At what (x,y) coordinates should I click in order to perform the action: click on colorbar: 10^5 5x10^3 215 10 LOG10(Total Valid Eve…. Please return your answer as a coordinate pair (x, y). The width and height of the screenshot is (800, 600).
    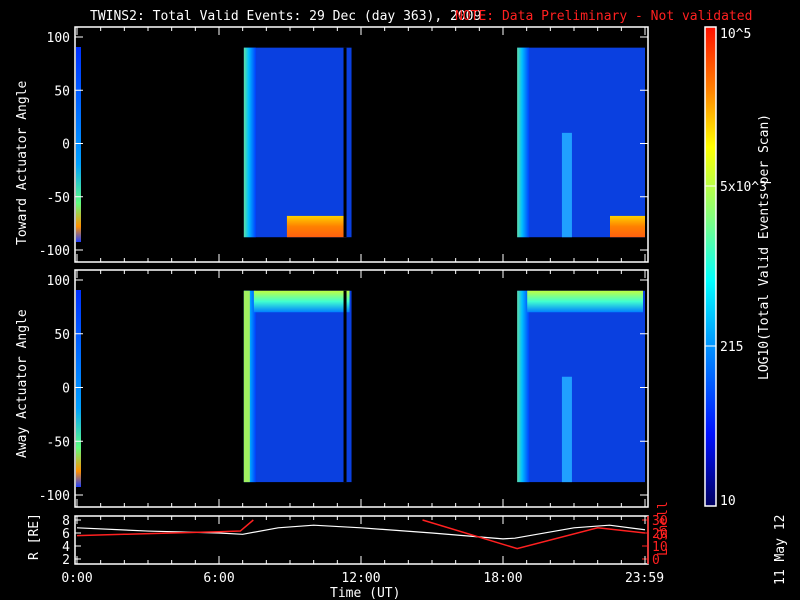
    Looking at the image, I should click on (738, 267).